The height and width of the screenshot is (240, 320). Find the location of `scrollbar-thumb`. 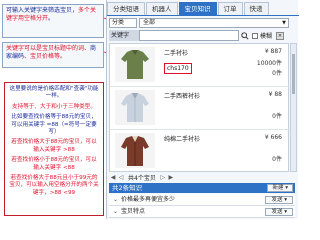

scrollbar-thumb is located at coordinates (293, 74).